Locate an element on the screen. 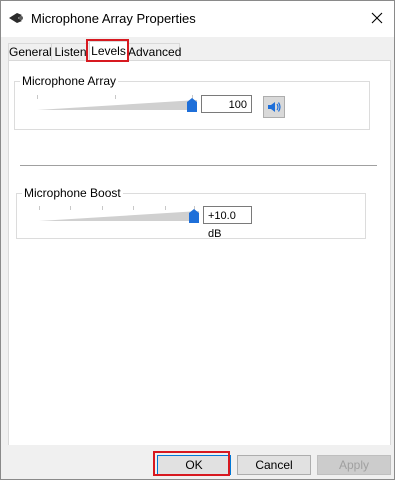 The height and width of the screenshot is (480, 395). tab-listen: Listen is located at coordinates (70, 52).